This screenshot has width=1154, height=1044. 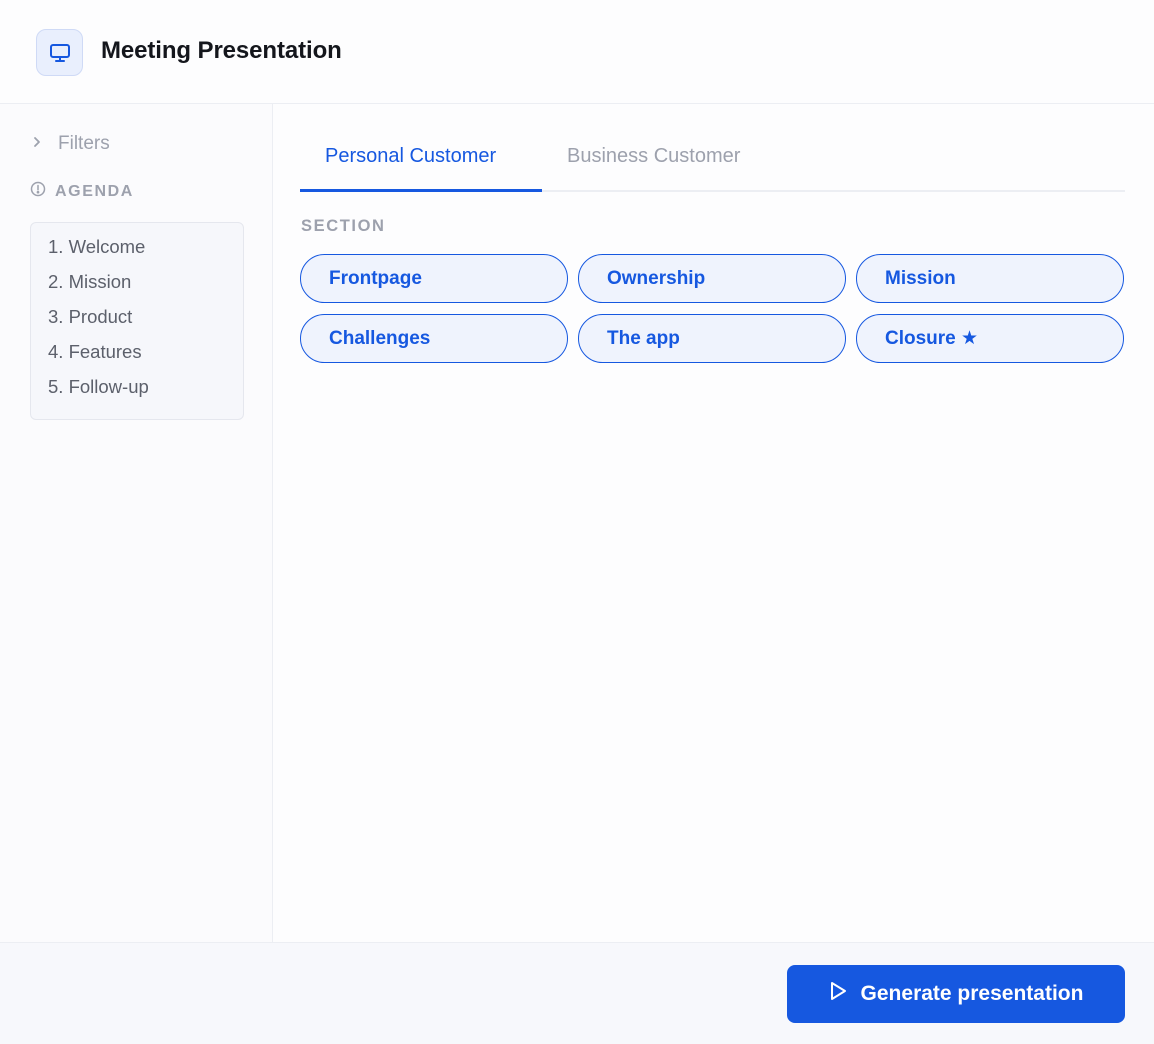 I want to click on play-icon, so click(x=838, y=994).